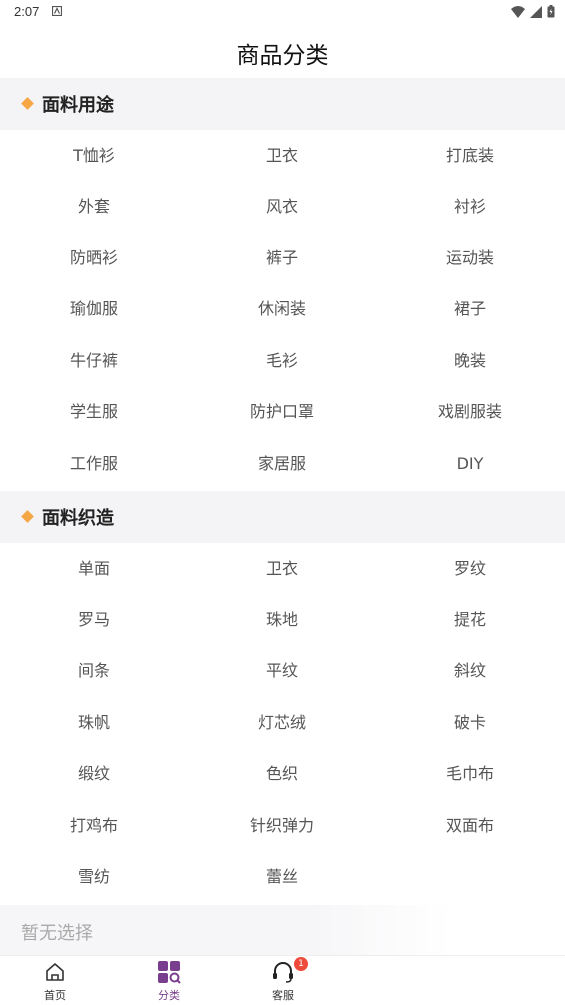 The height and width of the screenshot is (1005, 565). What do you see at coordinates (55, 995) in the screenshot?
I see `tab-label: 首页` at bounding box center [55, 995].